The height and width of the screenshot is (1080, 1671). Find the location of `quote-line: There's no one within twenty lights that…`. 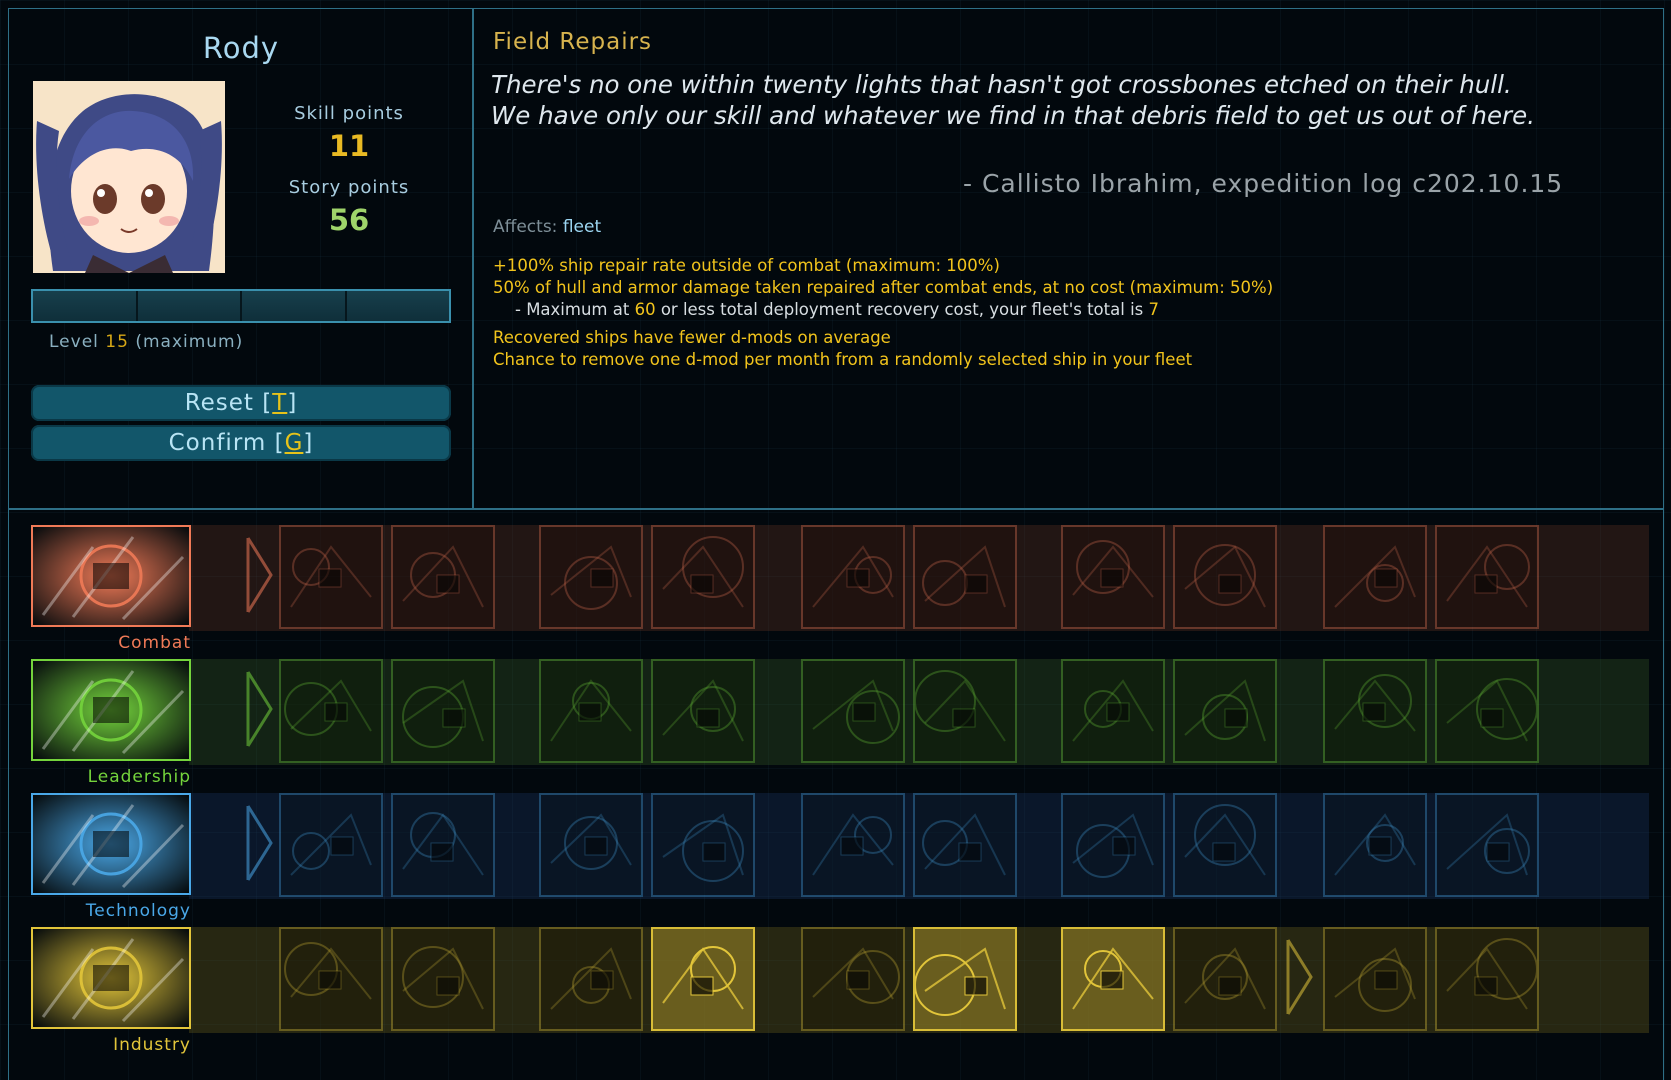

quote-line: There's no one within twenty lights that… is located at coordinates (1001, 84).